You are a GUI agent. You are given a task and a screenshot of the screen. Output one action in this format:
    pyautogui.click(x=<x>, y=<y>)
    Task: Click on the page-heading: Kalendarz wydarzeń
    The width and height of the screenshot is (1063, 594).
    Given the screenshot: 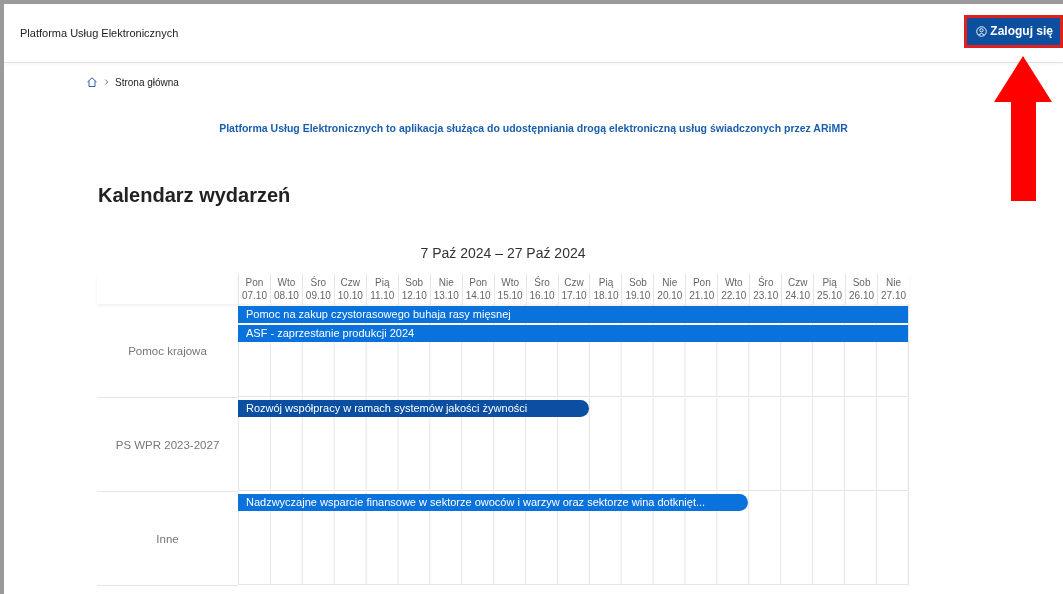 What is the action you would take?
    pyautogui.click(x=195, y=195)
    